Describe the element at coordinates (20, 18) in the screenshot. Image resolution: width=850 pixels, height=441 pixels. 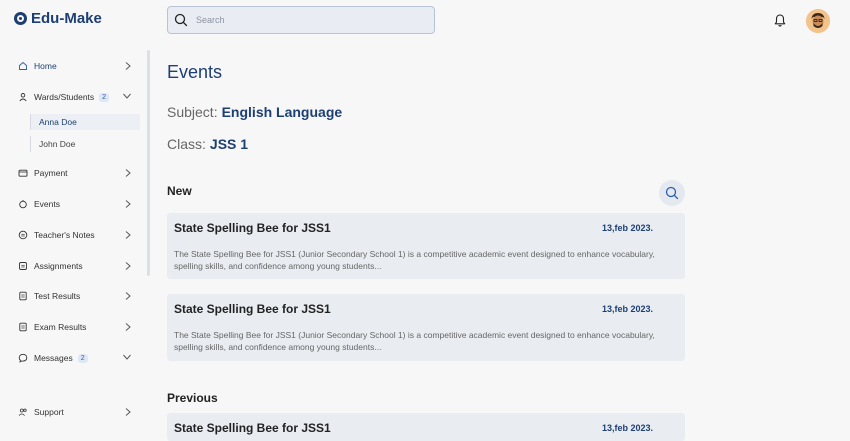
I see `logo-icon` at that location.